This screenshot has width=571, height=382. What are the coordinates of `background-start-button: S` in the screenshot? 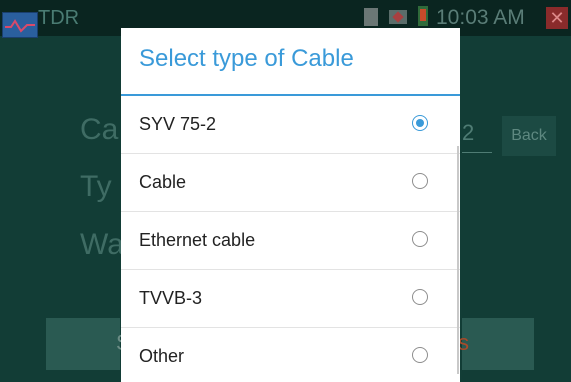 It's located at (88, 344).